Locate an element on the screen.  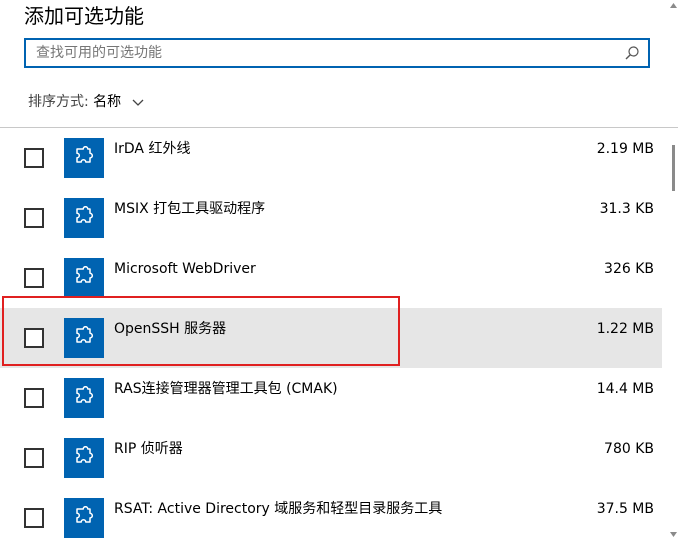
feature-name: OpenSSH 服务器 is located at coordinates (170, 329).